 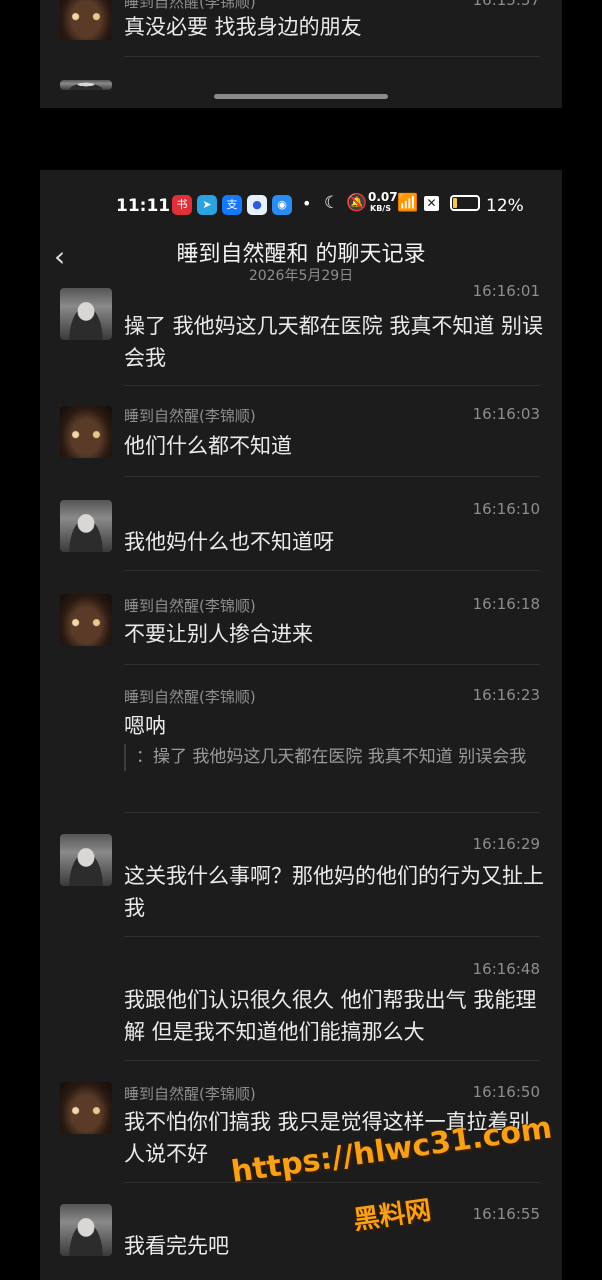 What do you see at coordinates (506, 509) in the screenshot?
I see `message-time: 16:16:10` at bounding box center [506, 509].